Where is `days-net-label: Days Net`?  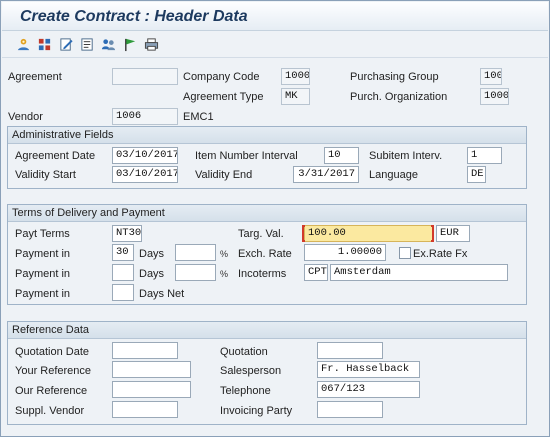
days-net-label: Days Net is located at coordinates (162, 294).